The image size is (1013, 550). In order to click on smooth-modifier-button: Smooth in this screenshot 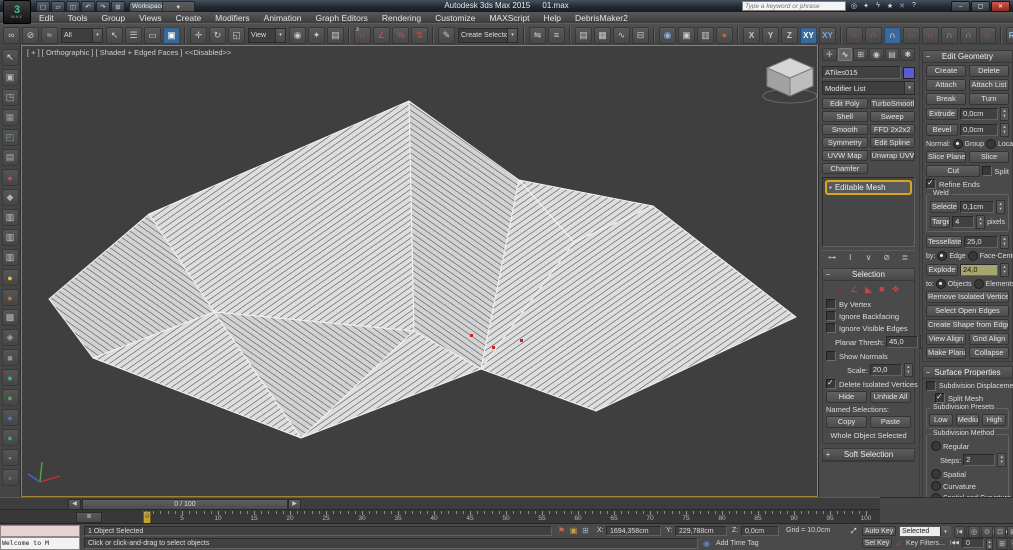, I will do `click(845, 129)`.